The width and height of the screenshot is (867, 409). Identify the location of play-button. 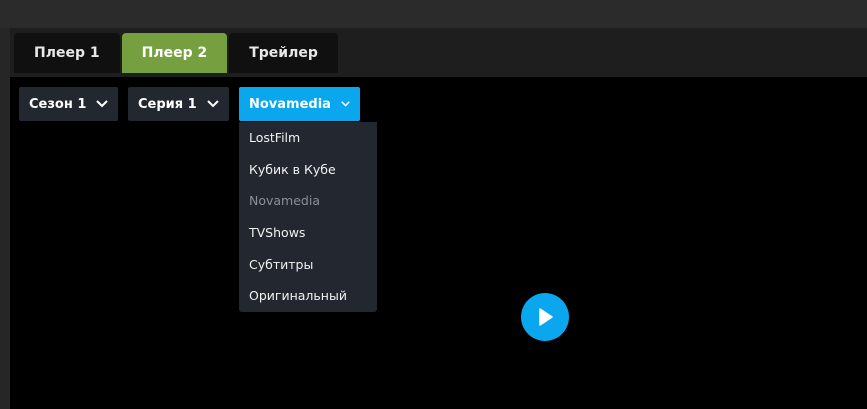
(545, 317).